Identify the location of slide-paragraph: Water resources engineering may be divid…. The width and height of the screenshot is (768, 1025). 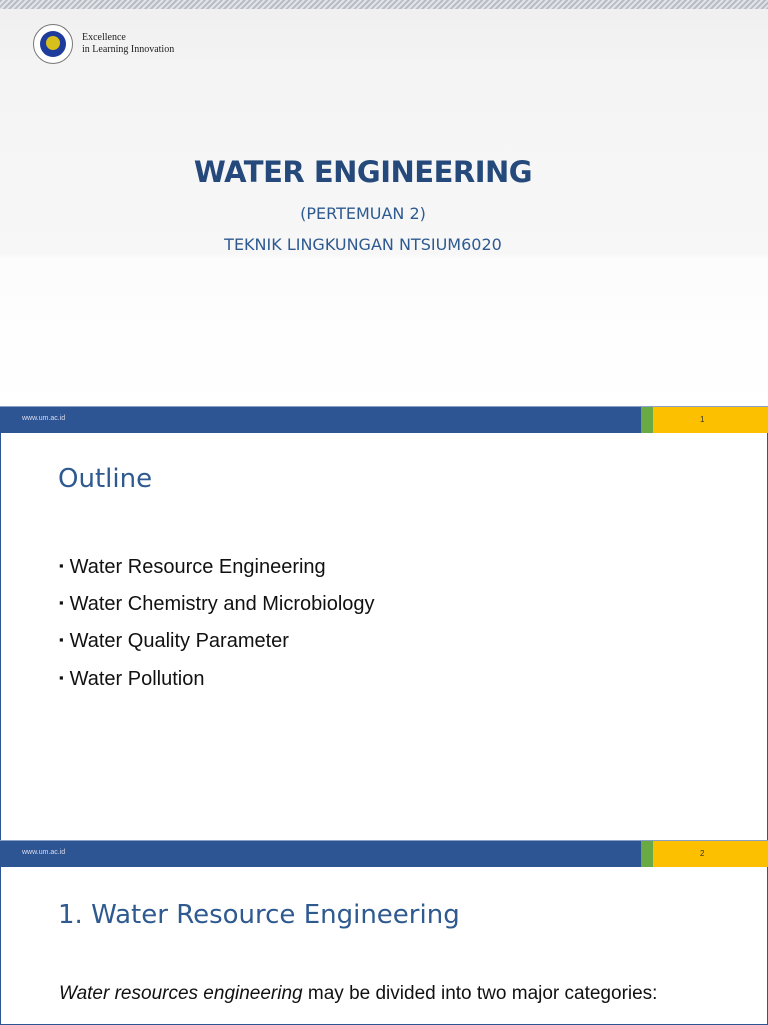
(358, 994).